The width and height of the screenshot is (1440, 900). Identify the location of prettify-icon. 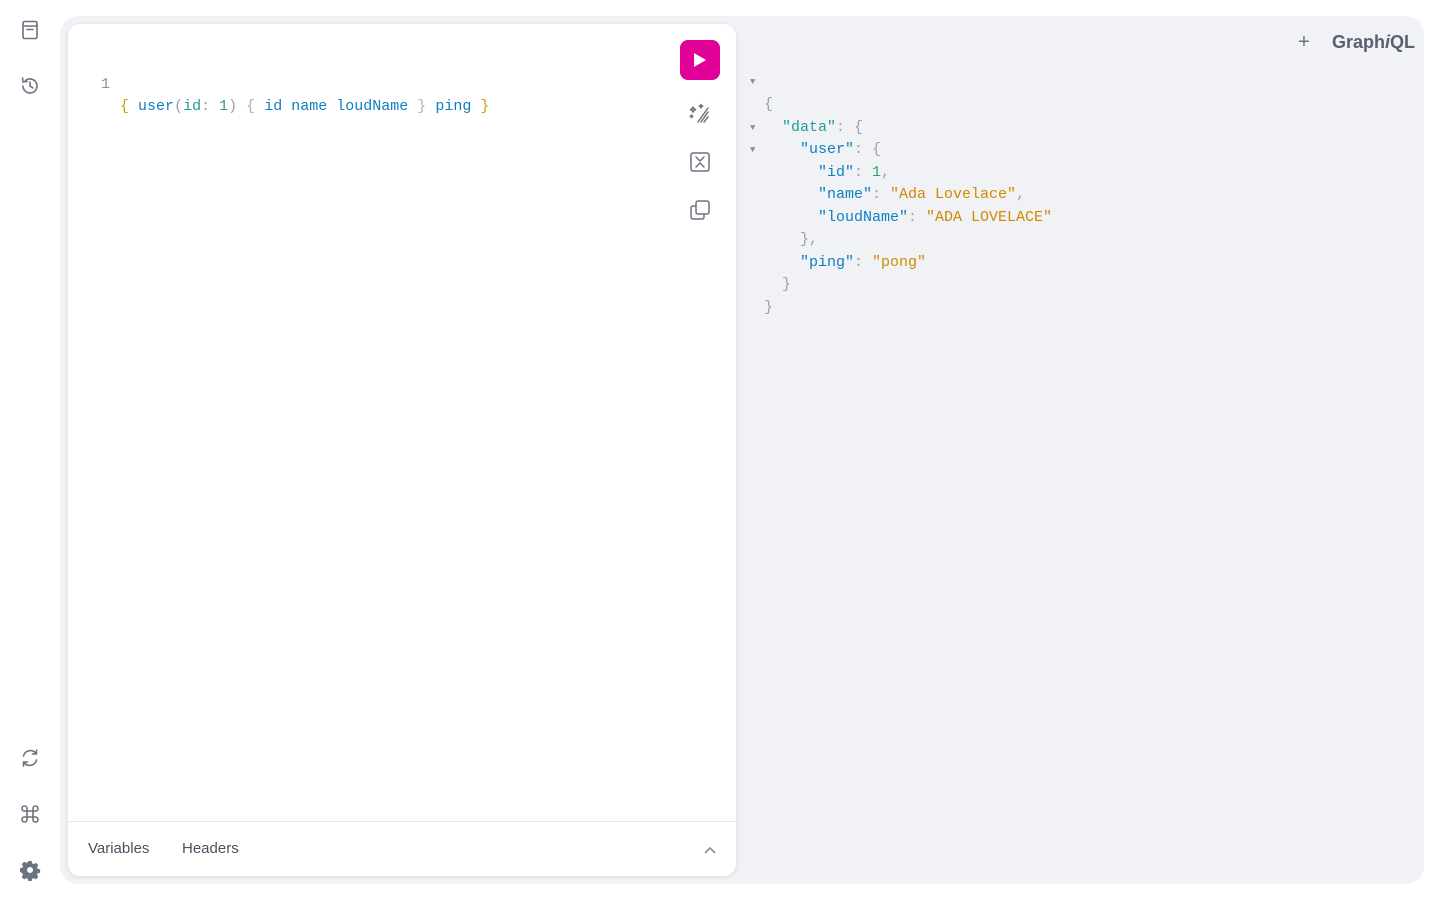
(699, 113).